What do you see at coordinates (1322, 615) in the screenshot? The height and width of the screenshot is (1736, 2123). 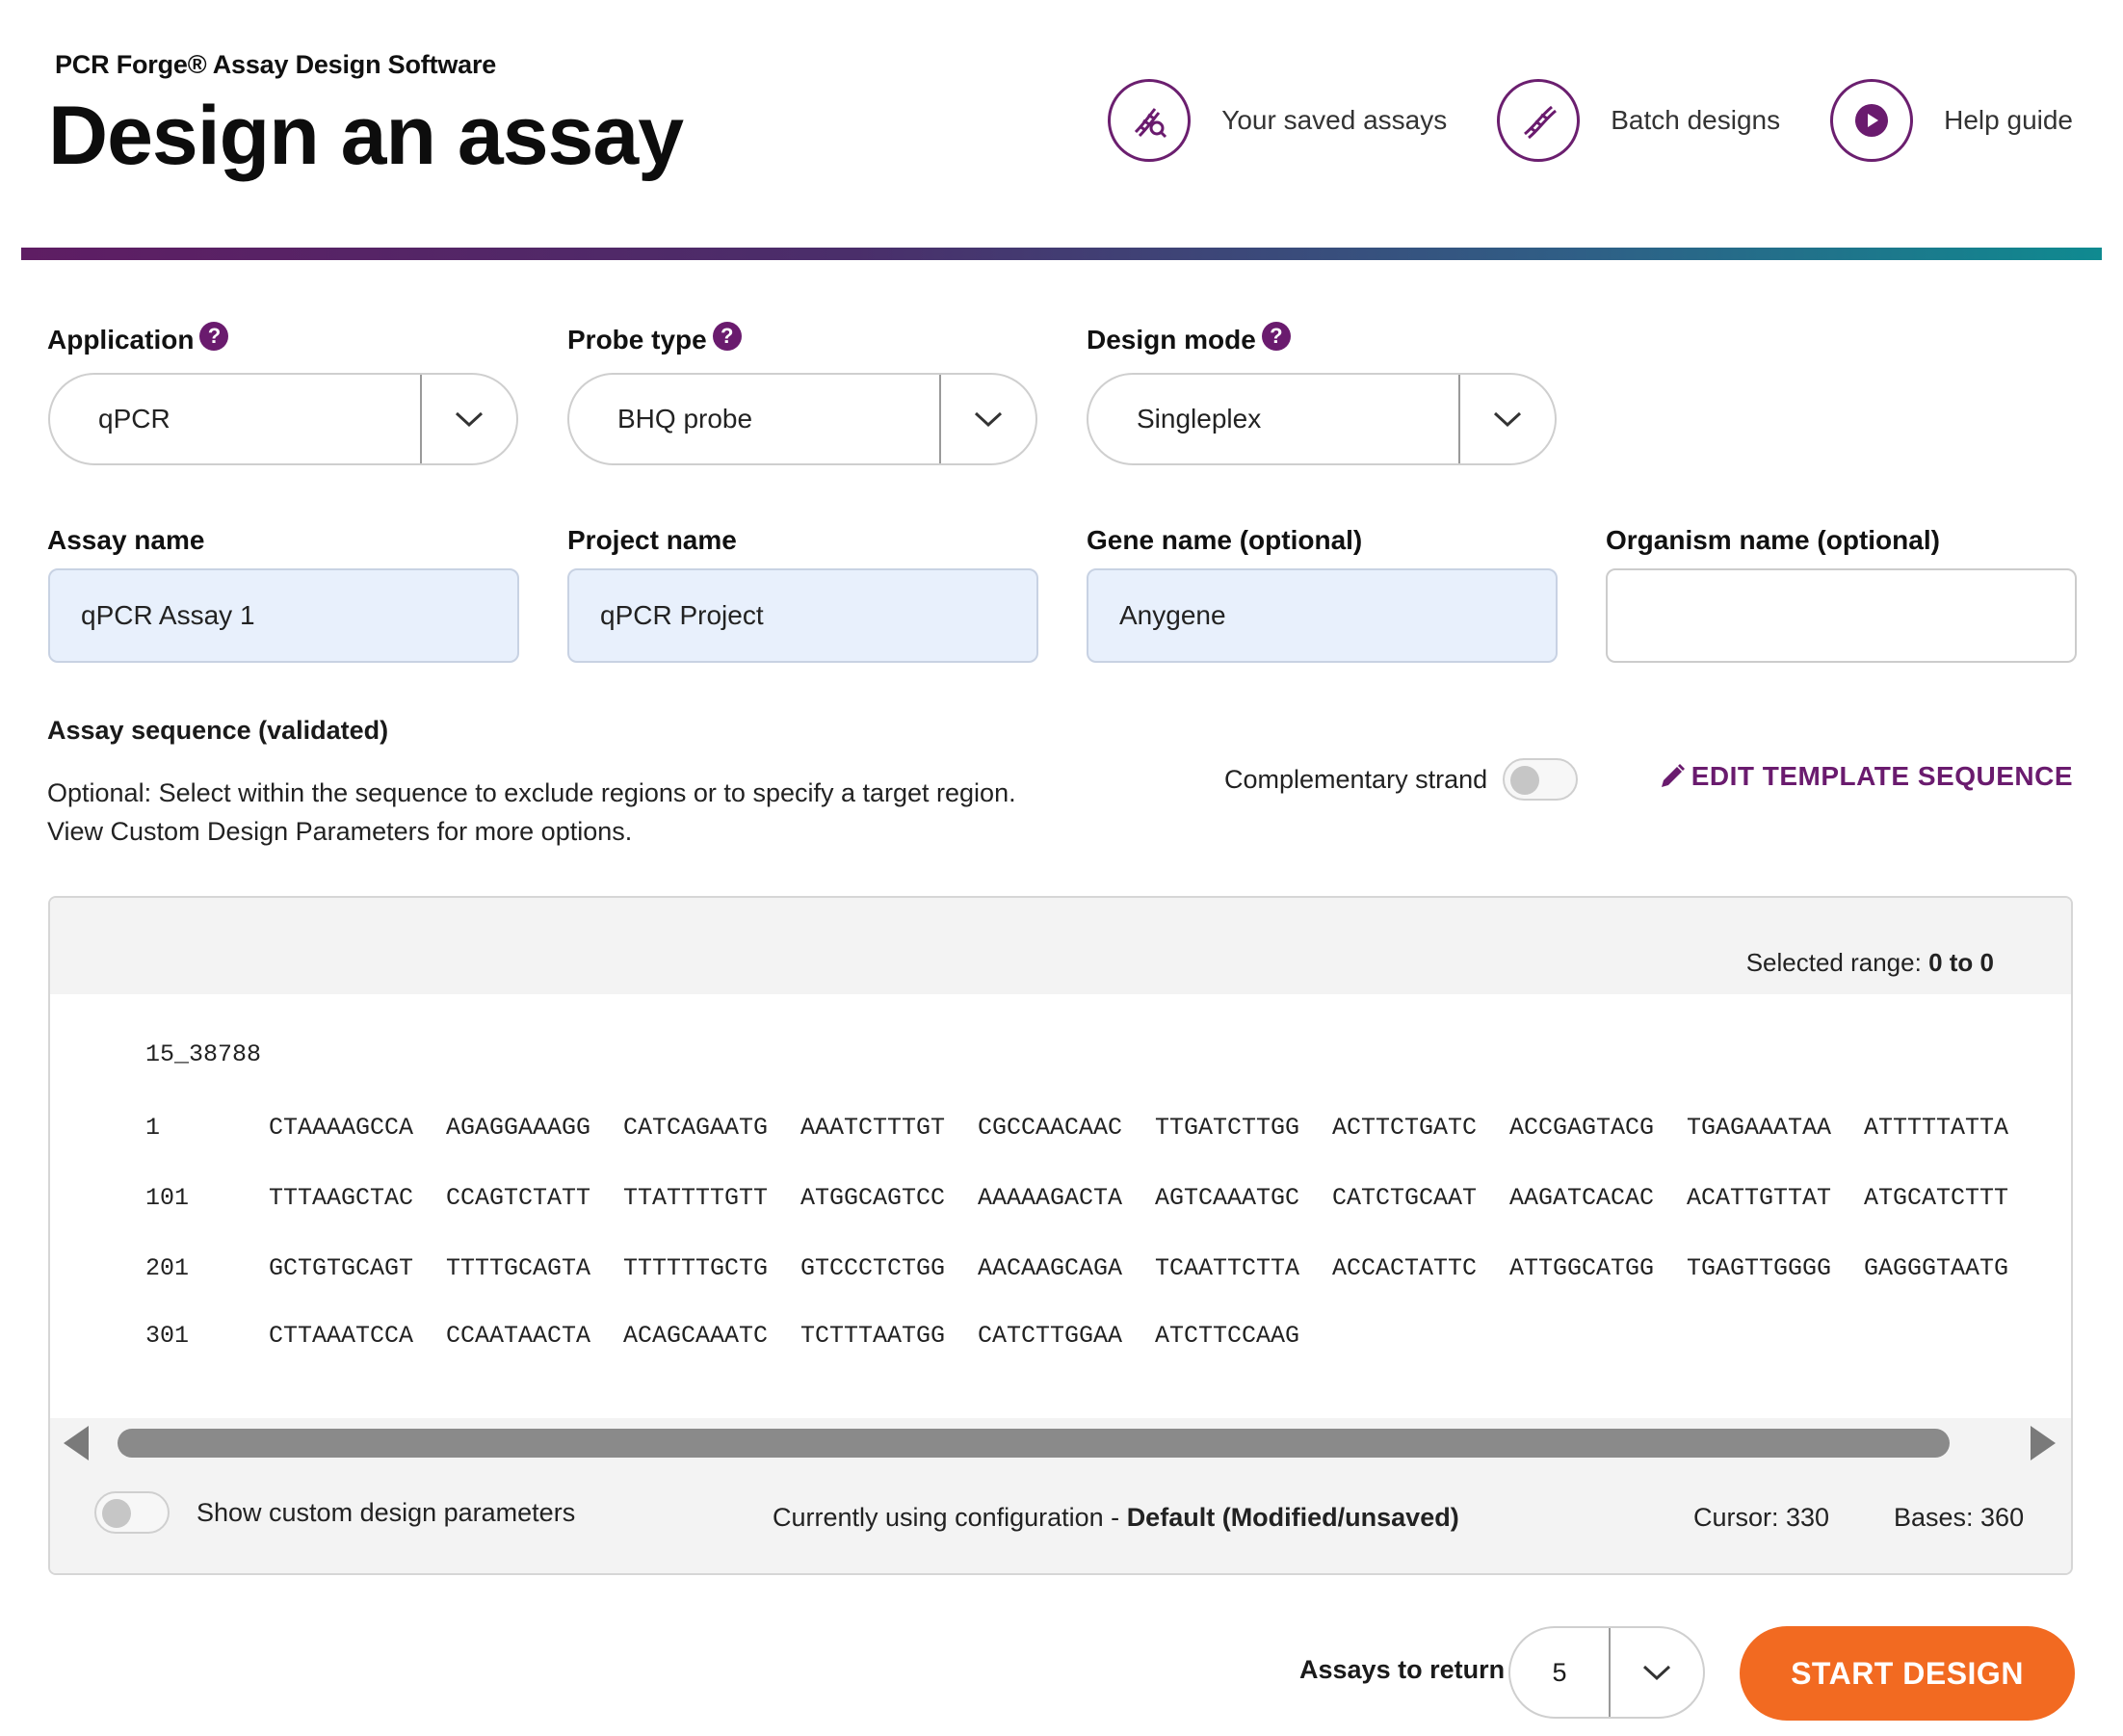 I see `gene-name-field` at bounding box center [1322, 615].